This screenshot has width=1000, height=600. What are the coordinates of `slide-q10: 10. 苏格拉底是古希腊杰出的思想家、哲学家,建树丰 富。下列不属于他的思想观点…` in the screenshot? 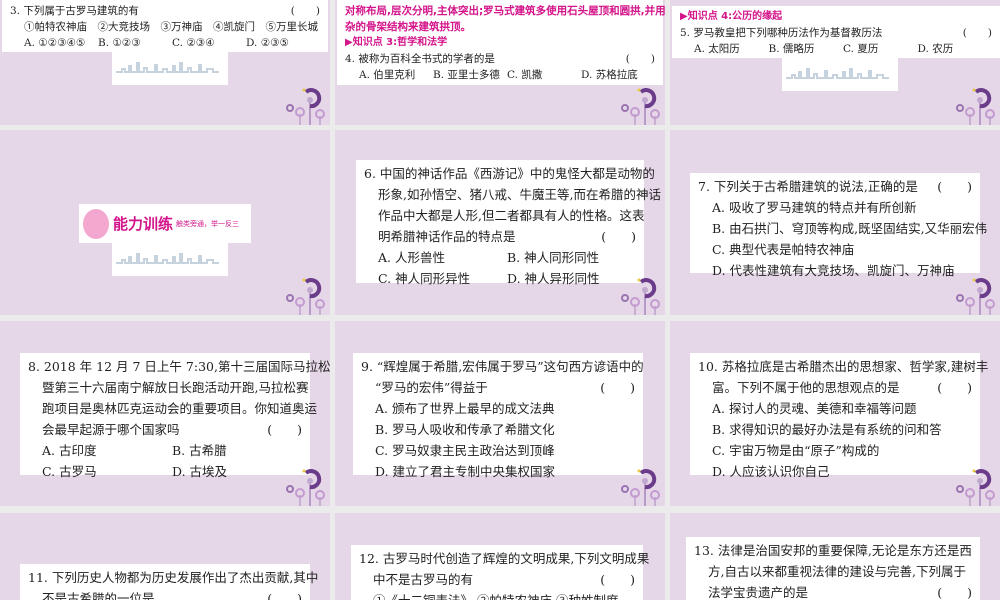 It's located at (835, 413).